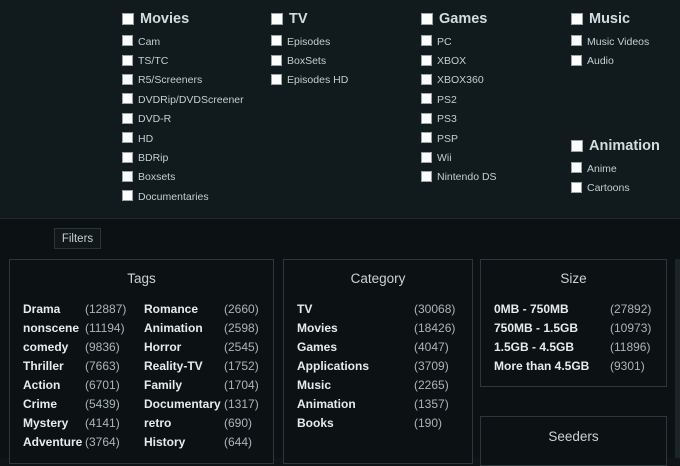  What do you see at coordinates (541, 366) in the screenshot?
I see `filter-name: More than 4.5GB` at bounding box center [541, 366].